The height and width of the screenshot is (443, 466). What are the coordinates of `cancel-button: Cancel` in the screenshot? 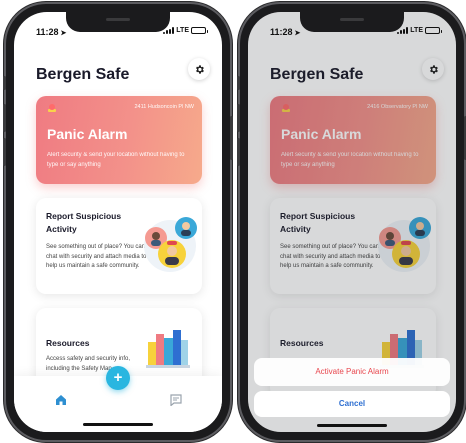 It's located at (352, 404).